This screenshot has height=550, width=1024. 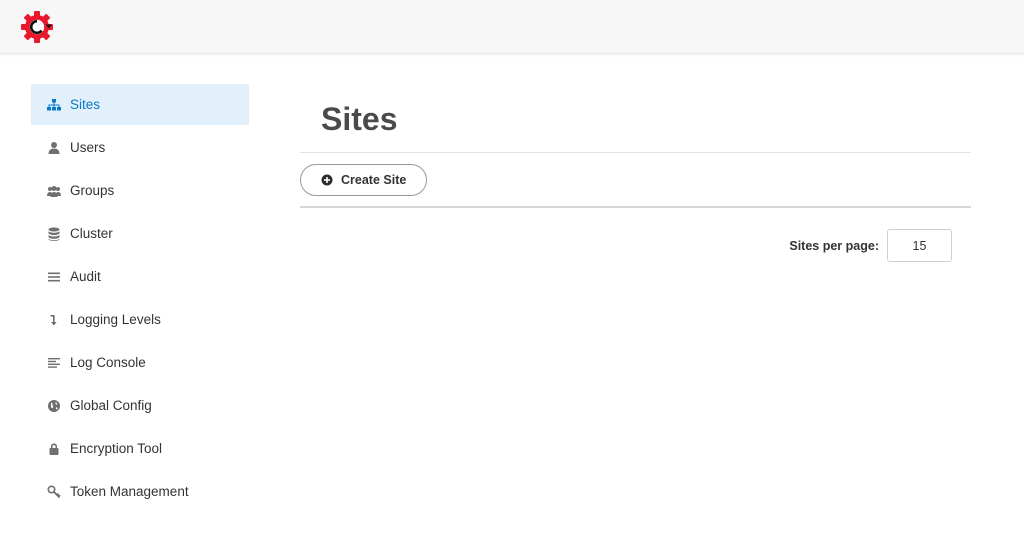 I want to click on sidebar-item-label: Audit, so click(x=85, y=276).